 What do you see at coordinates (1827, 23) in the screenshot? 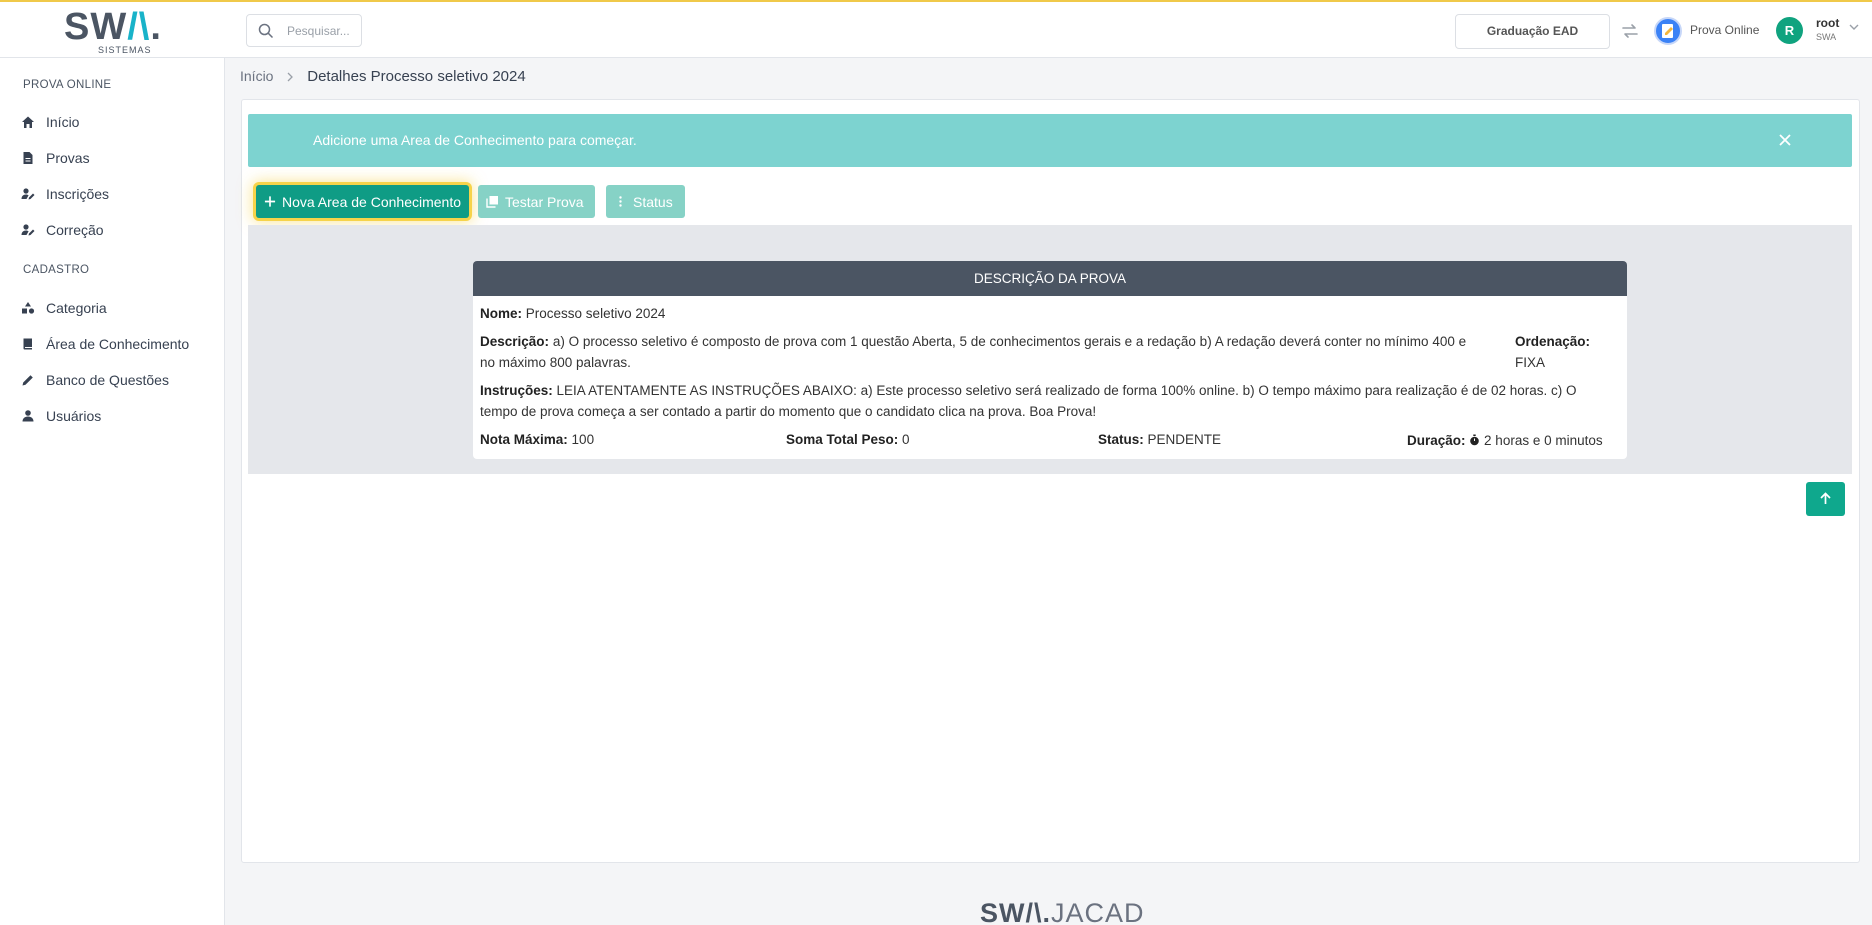
I see `user-name: root` at bounding box center [1827, 23].